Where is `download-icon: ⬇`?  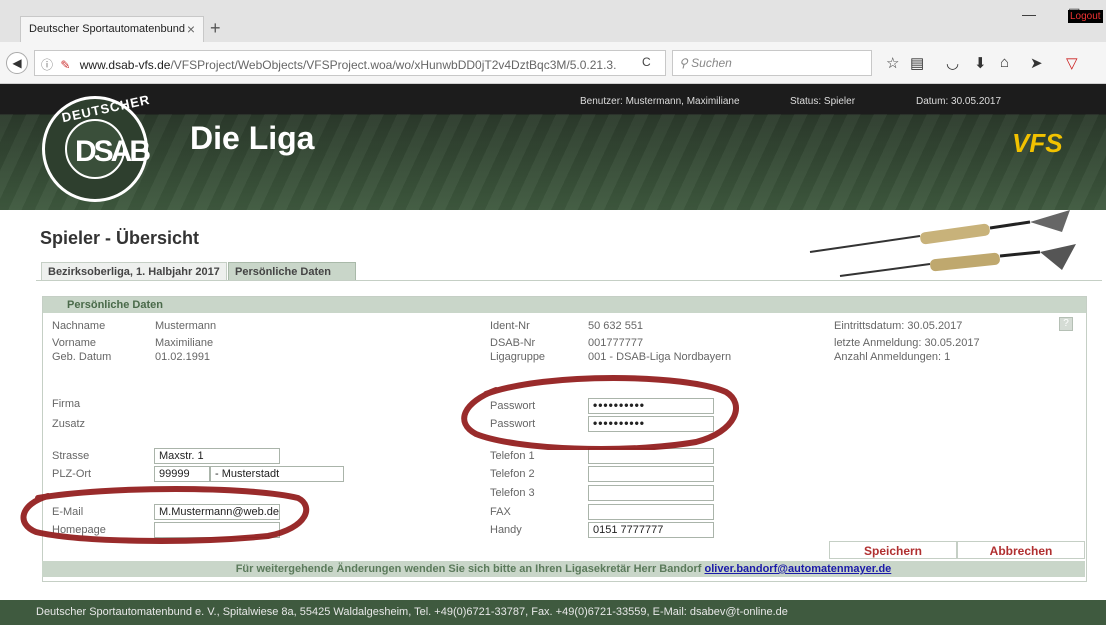
download-icon: ⬇ is located at coordinates (980, 63).